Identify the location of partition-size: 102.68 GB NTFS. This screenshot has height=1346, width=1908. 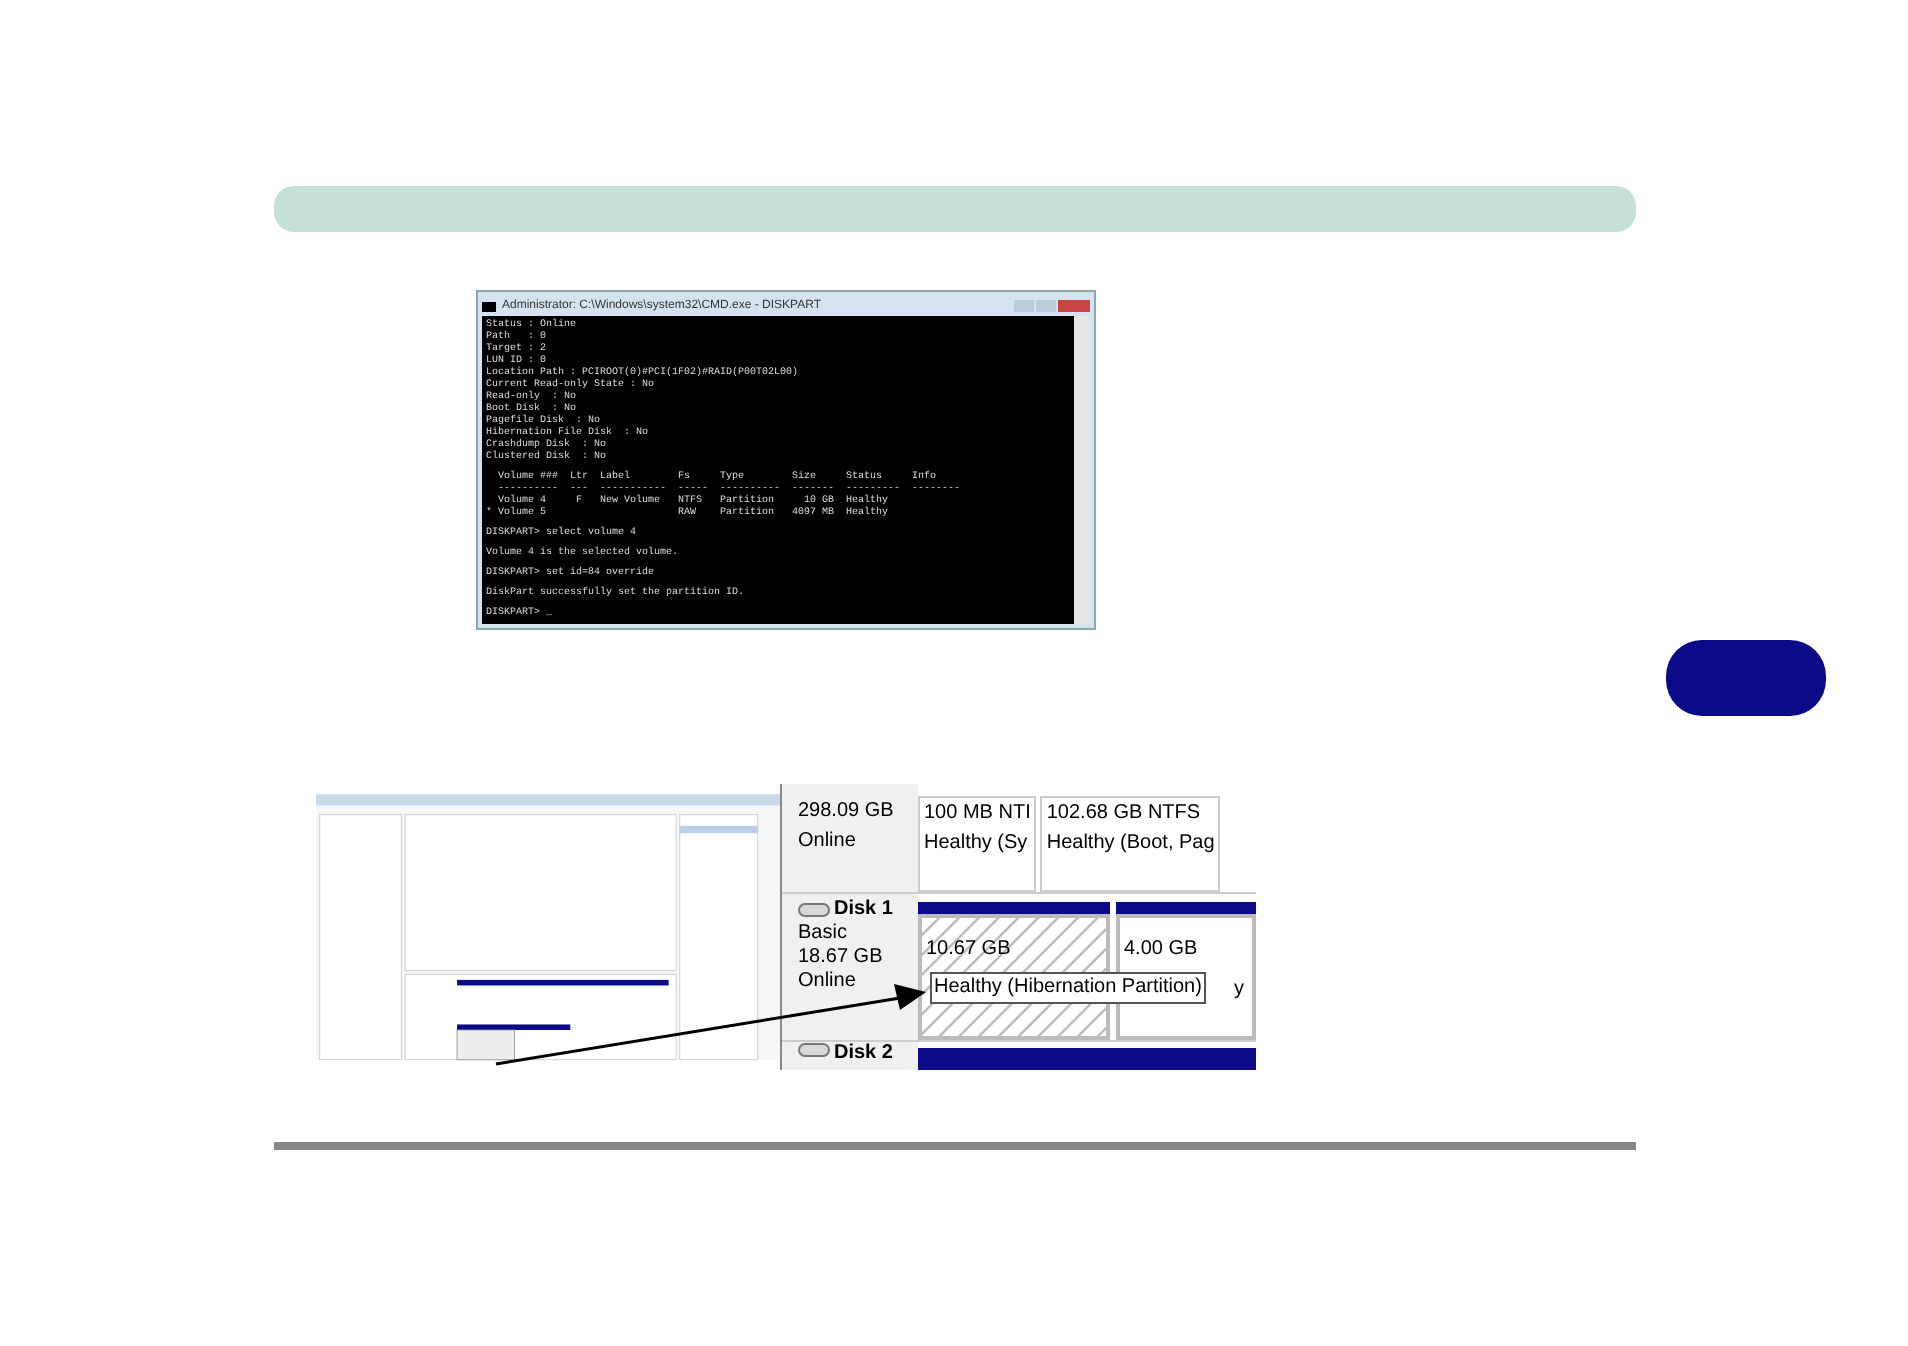
(1124, 814).